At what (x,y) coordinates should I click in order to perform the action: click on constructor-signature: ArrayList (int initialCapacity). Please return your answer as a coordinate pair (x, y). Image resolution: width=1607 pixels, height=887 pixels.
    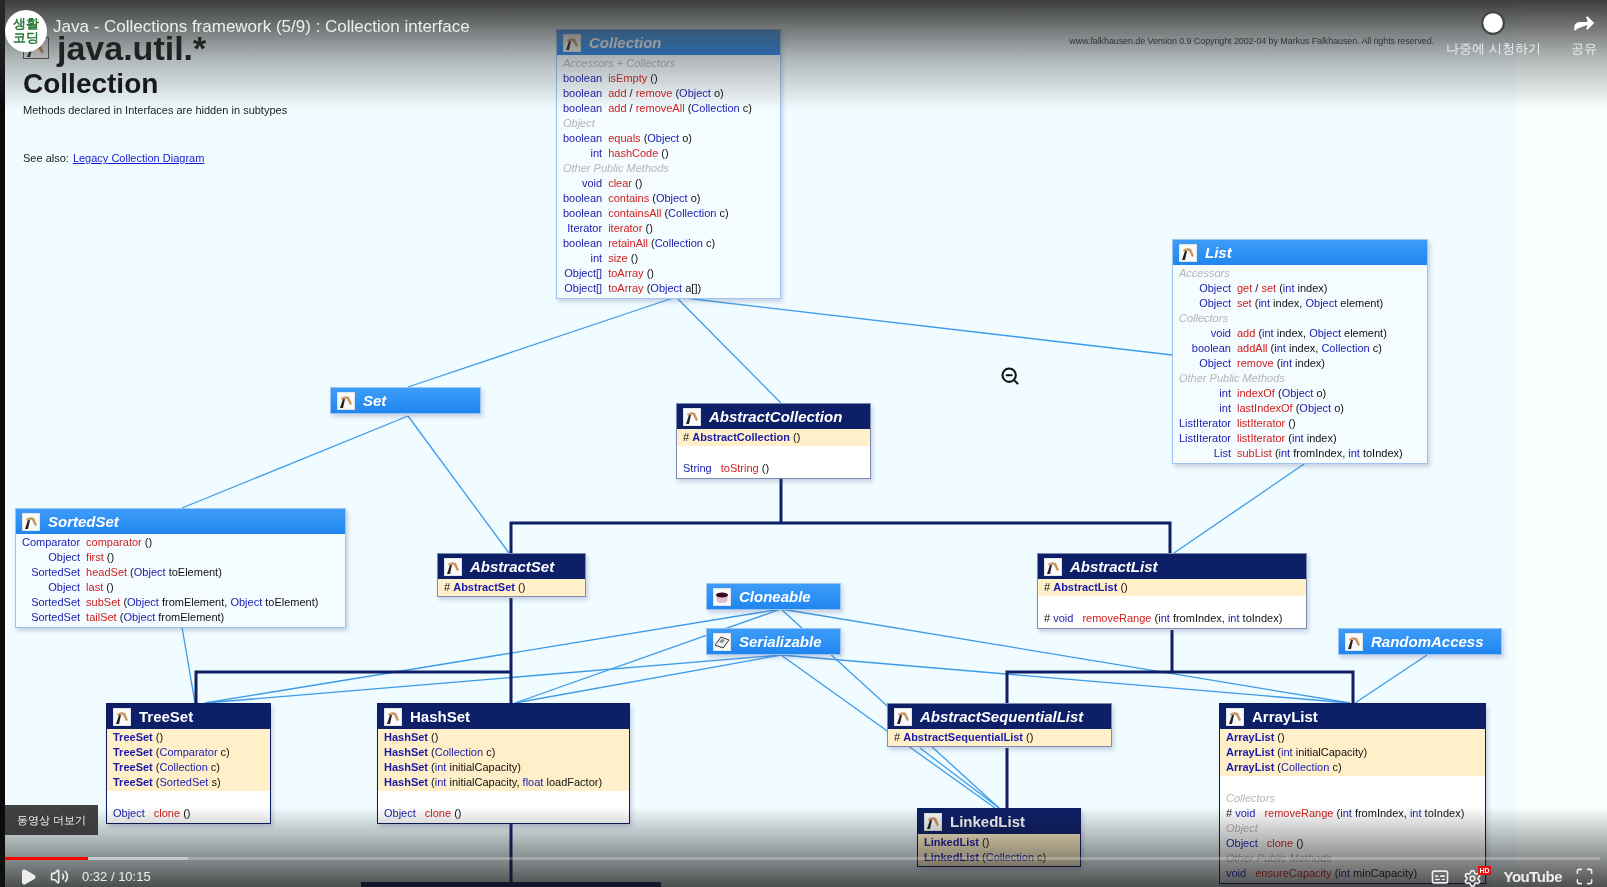
    Looking at the image, I should click on (1297, 752).